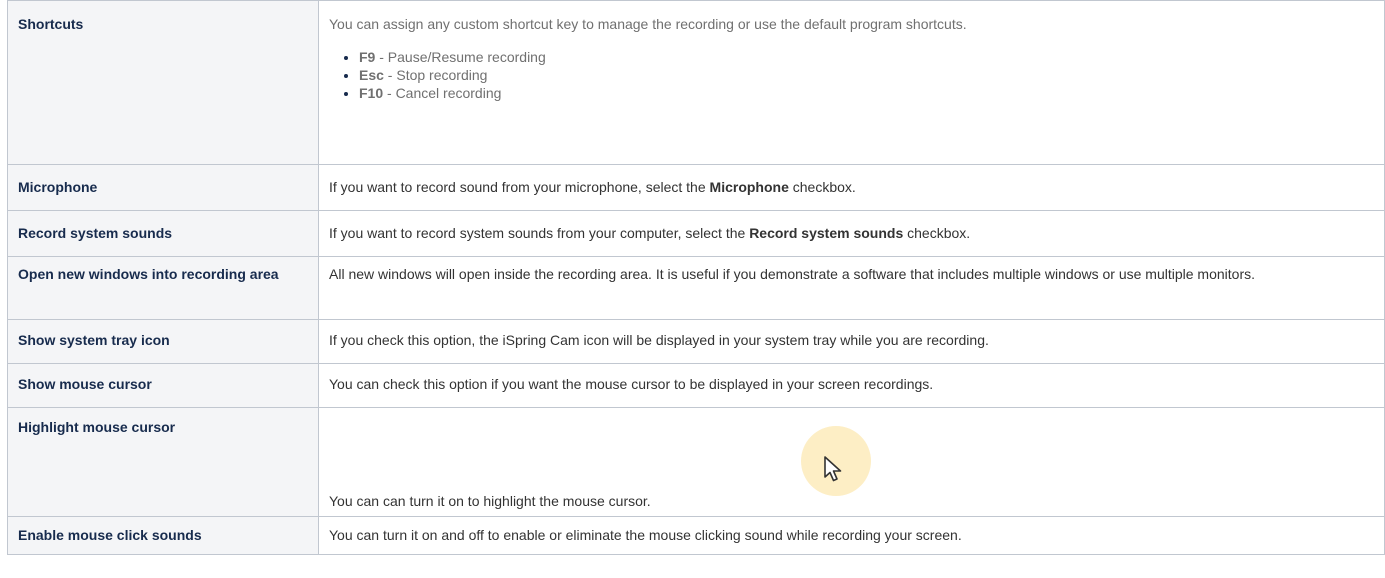 The image size is (1385, 578). What do you see at coordinates (371, 93) in the screenshot?
I see `shortcut-key: F10` at bounding box center [371, 93].